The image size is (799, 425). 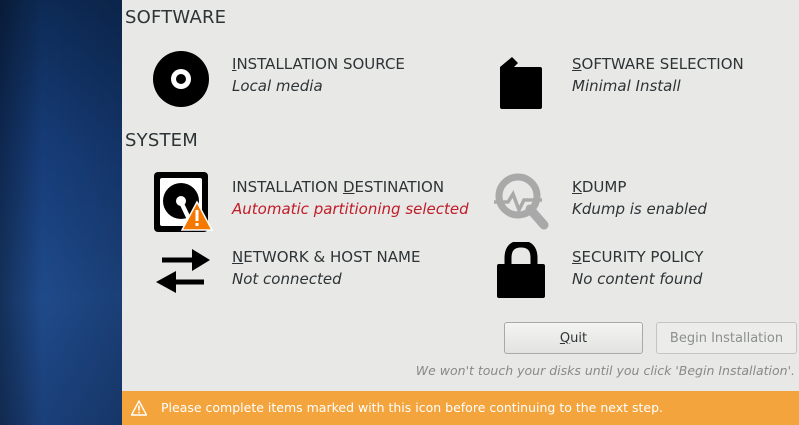 What do you see at coordinates (626, 86) in the screenshot?
I see `spoke-status: Minimal Install` at bounding box center [626, 86].